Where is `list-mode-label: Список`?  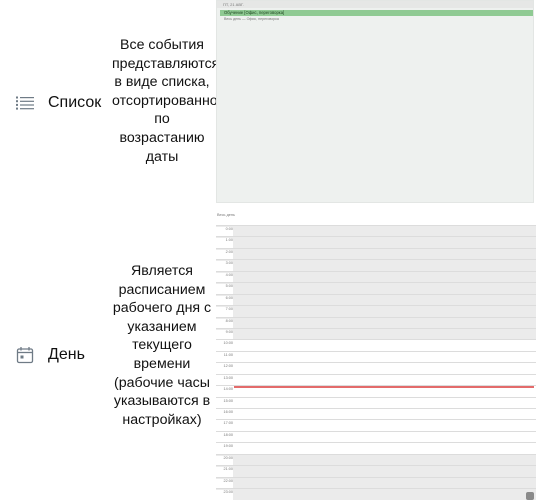
list-mode-label: Список is located at coordinates (75, 102).